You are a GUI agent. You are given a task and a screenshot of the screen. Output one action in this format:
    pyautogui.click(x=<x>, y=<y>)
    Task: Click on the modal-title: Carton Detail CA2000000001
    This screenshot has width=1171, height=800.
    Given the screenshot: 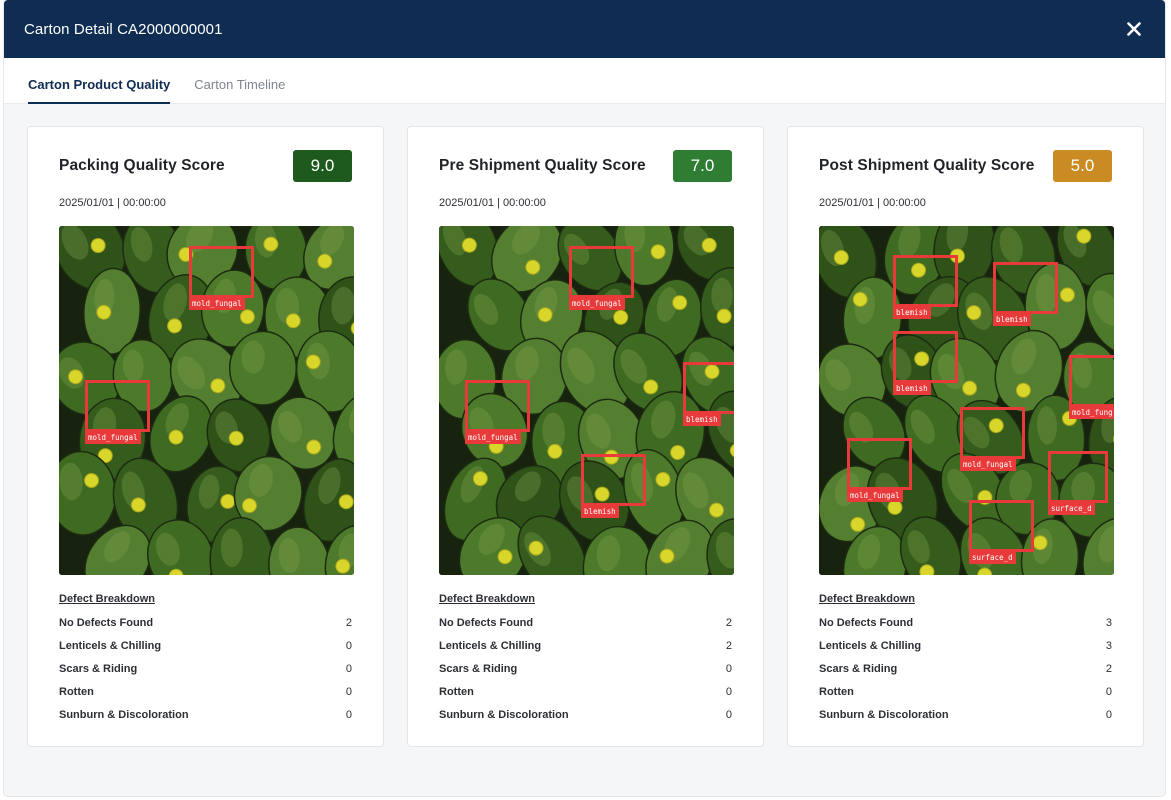 What is the action you would take?
    pyautogui.click(x=123, y=29)
    